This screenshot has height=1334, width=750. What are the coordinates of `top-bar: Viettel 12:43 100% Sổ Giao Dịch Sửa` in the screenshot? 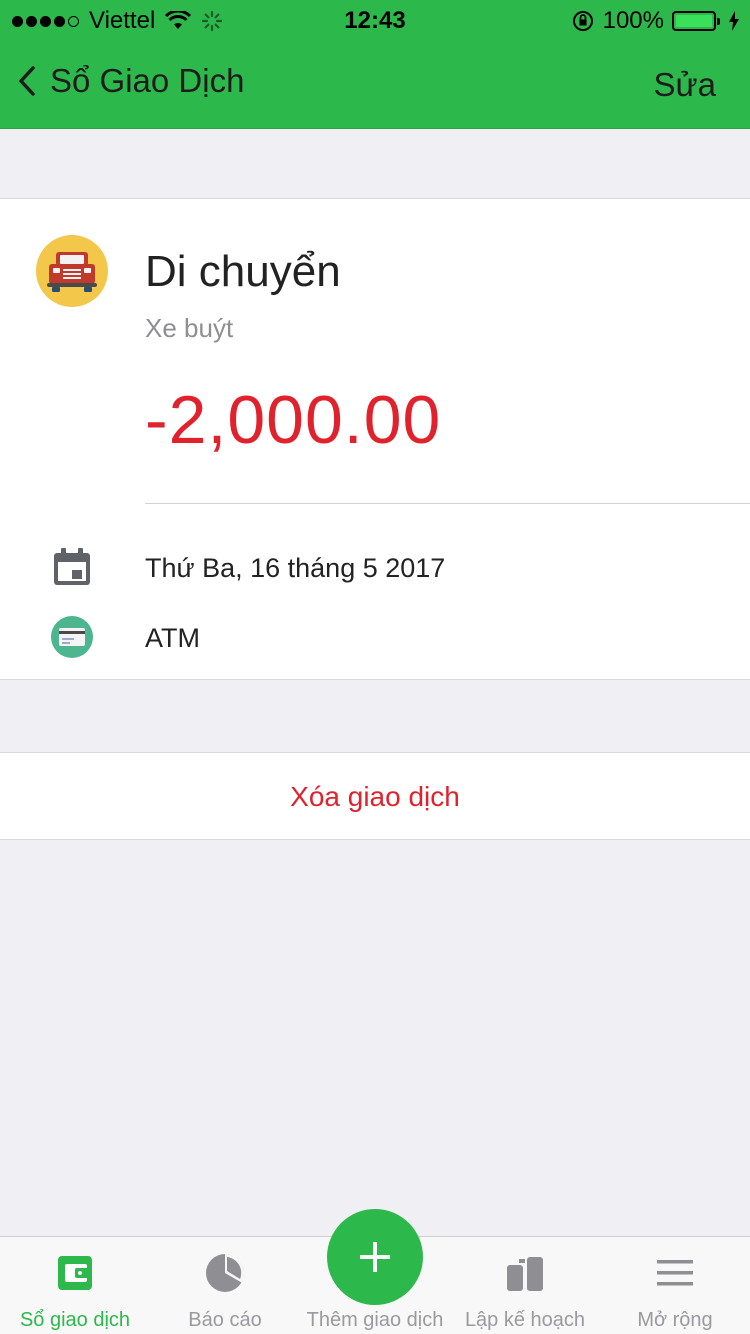 It's located at (375, 64).